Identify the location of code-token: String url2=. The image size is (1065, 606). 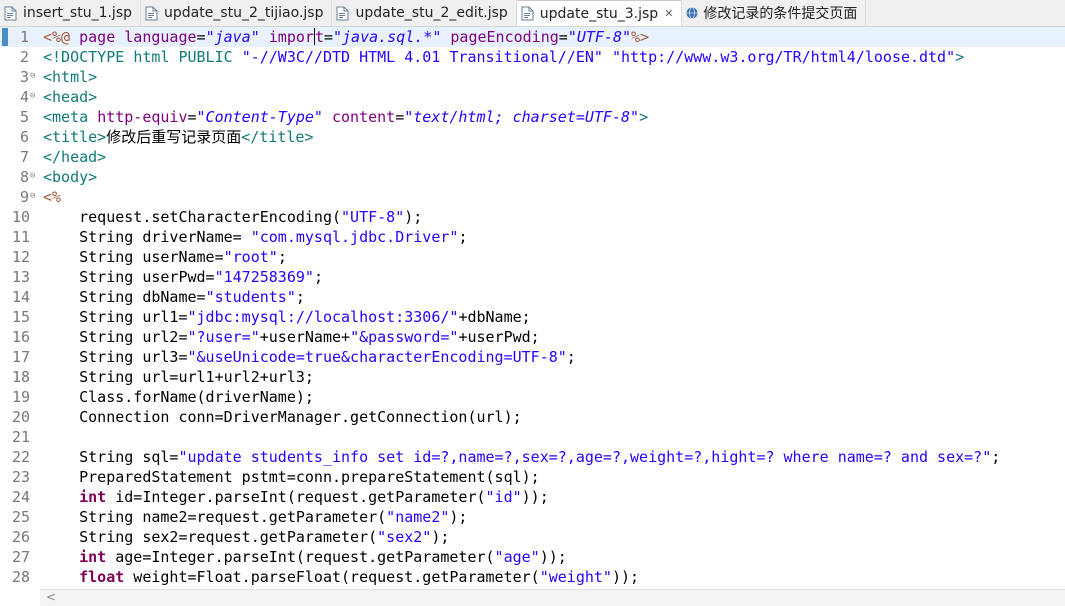
(115, 337).